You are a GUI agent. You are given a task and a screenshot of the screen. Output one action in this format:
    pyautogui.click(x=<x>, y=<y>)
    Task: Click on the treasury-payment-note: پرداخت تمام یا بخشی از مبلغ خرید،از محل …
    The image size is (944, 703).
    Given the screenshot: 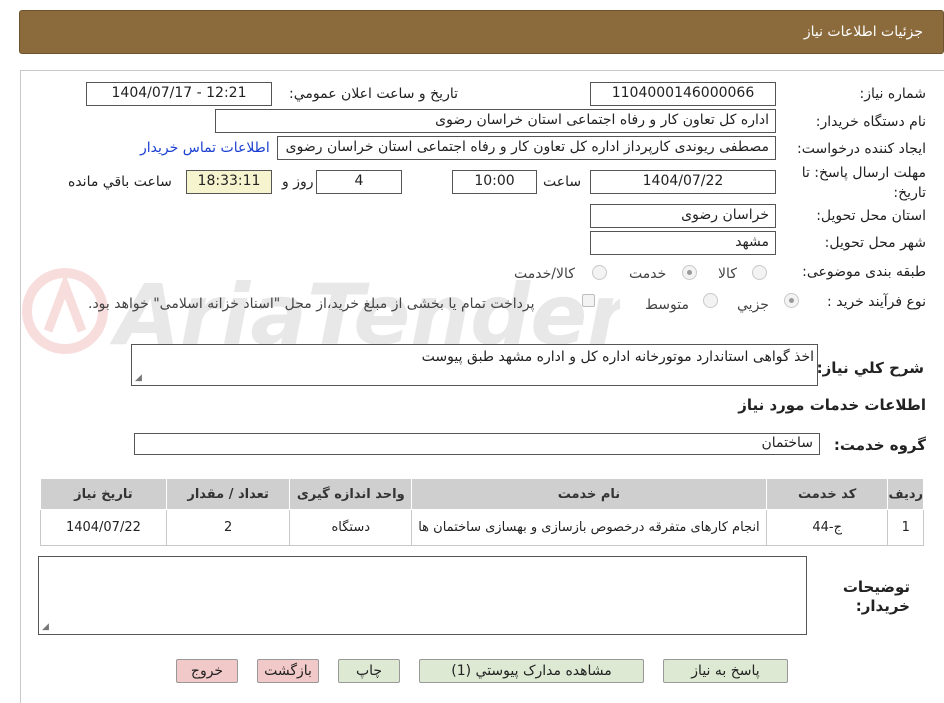 What is the action you would take?
    pyautogui.click(x=311, y=304)
    